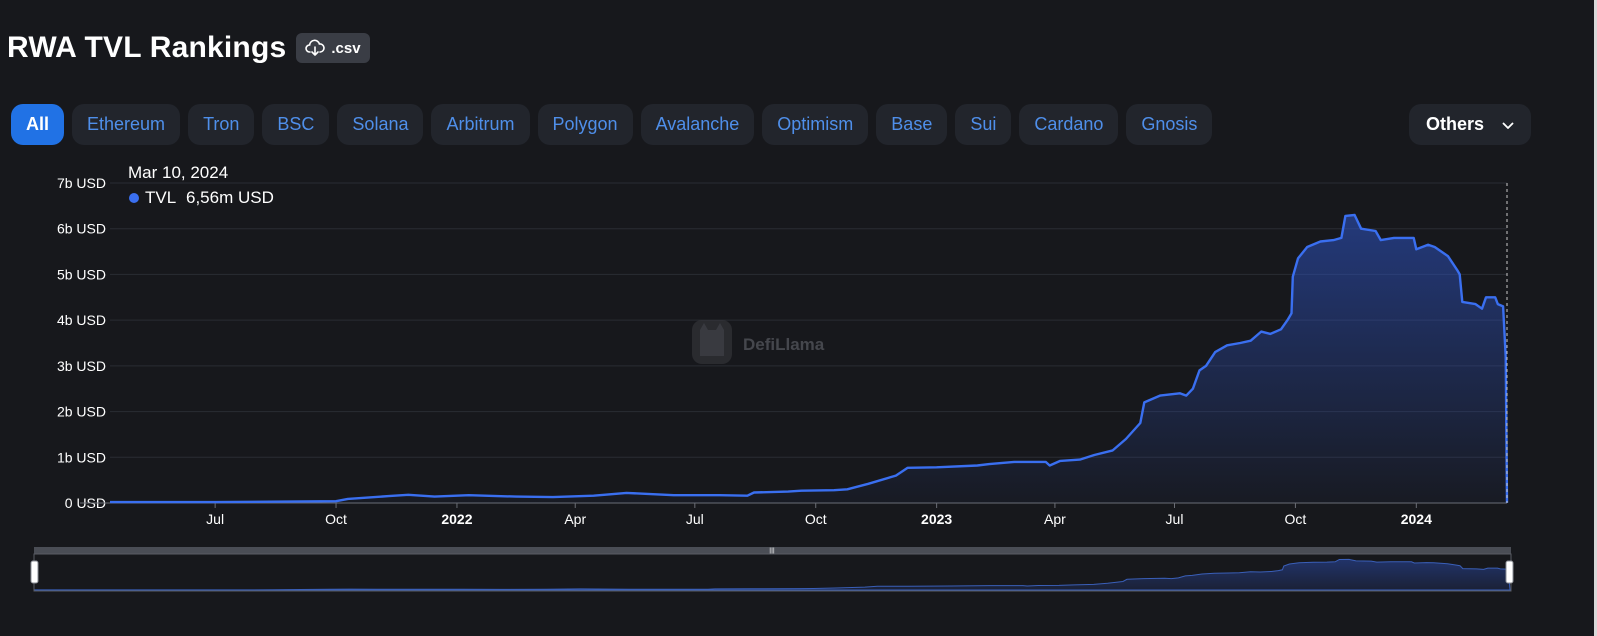 The width and height of the screenshot is (1597, 636). What do you see at coordinates (81, 366) in the screenshot?
I see `y-tick-label: 3b USD` at bounding box center [81, 366].